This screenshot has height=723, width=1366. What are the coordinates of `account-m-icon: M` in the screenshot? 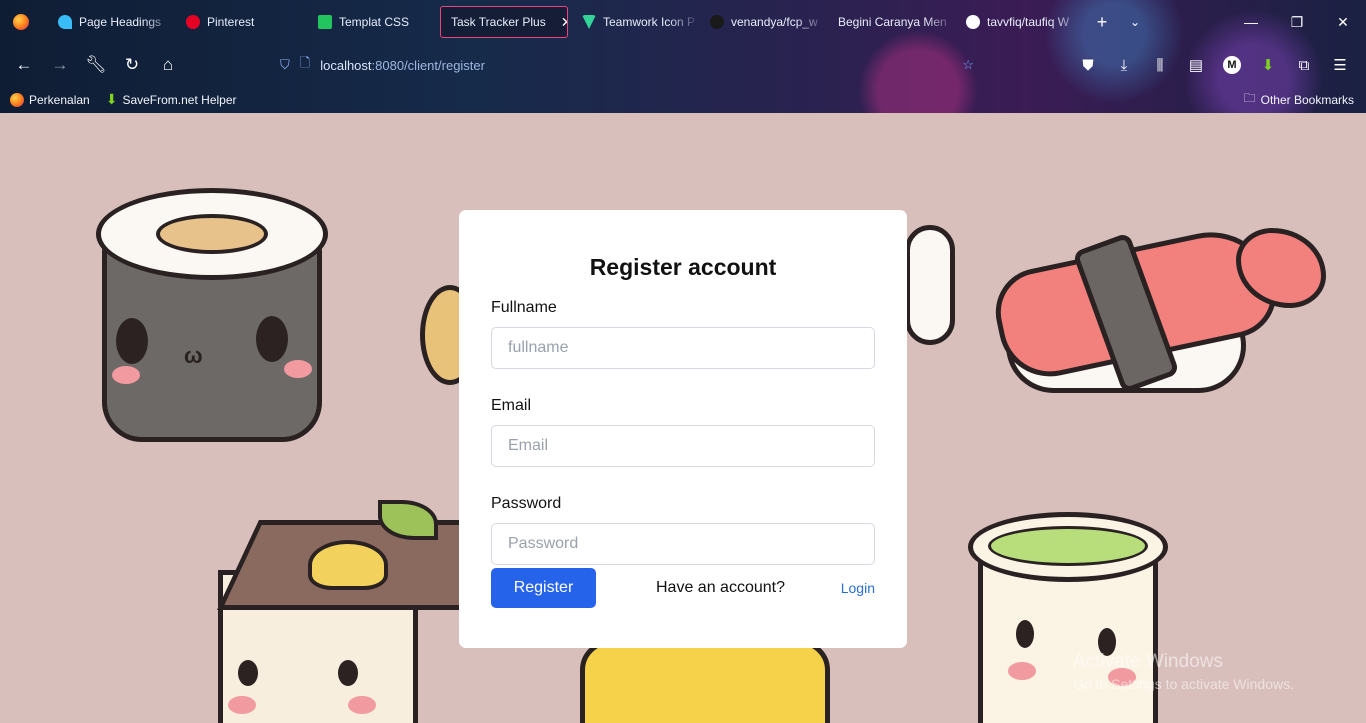 It's located at (1232, 65).